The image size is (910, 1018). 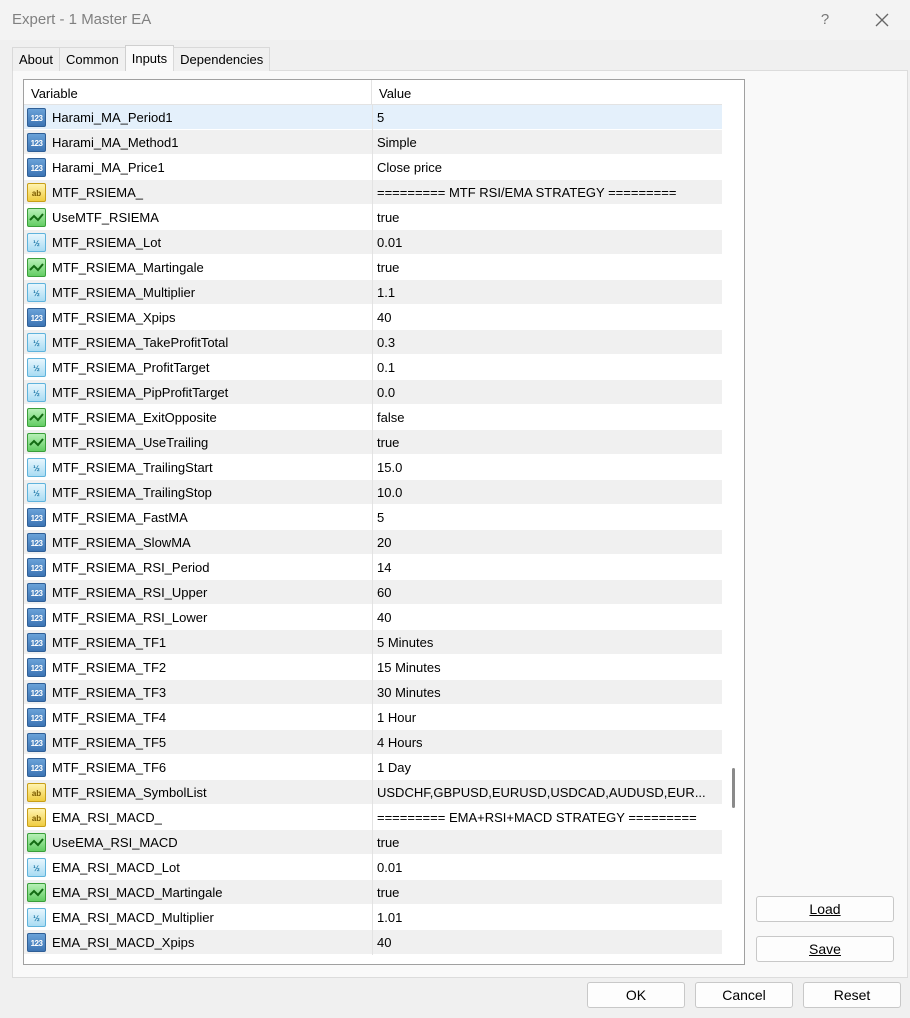 What do you see at coordinates (92, 59) in the screenshot?
I see `tab-common: Common` at bounding box center [92, 59].